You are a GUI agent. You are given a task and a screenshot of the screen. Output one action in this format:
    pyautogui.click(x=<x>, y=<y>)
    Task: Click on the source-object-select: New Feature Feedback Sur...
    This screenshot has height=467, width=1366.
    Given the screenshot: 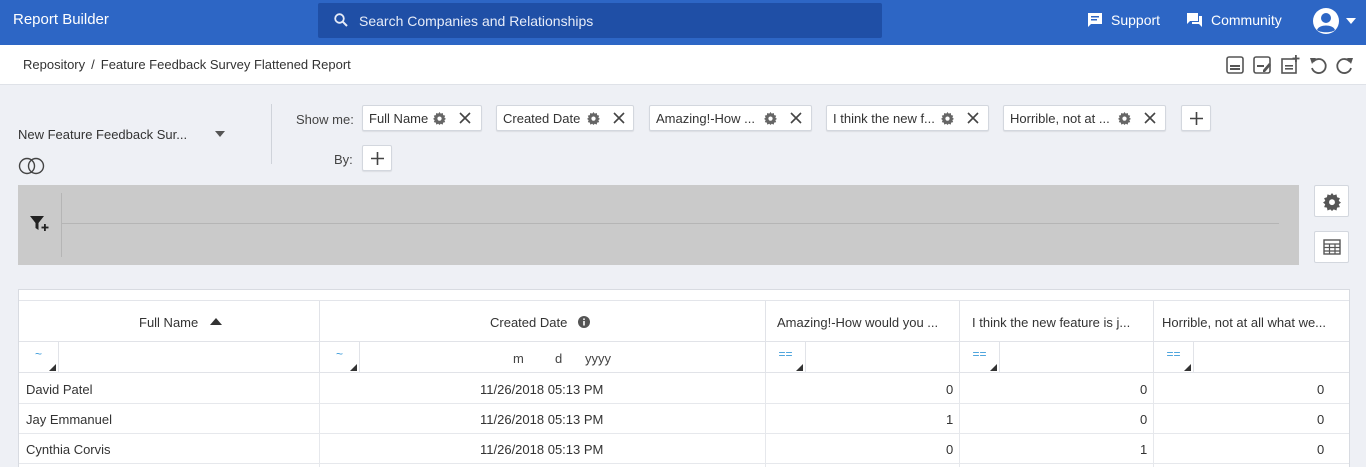 What is the action you would take?
    pyautogui.click(x=123, y=134)
    